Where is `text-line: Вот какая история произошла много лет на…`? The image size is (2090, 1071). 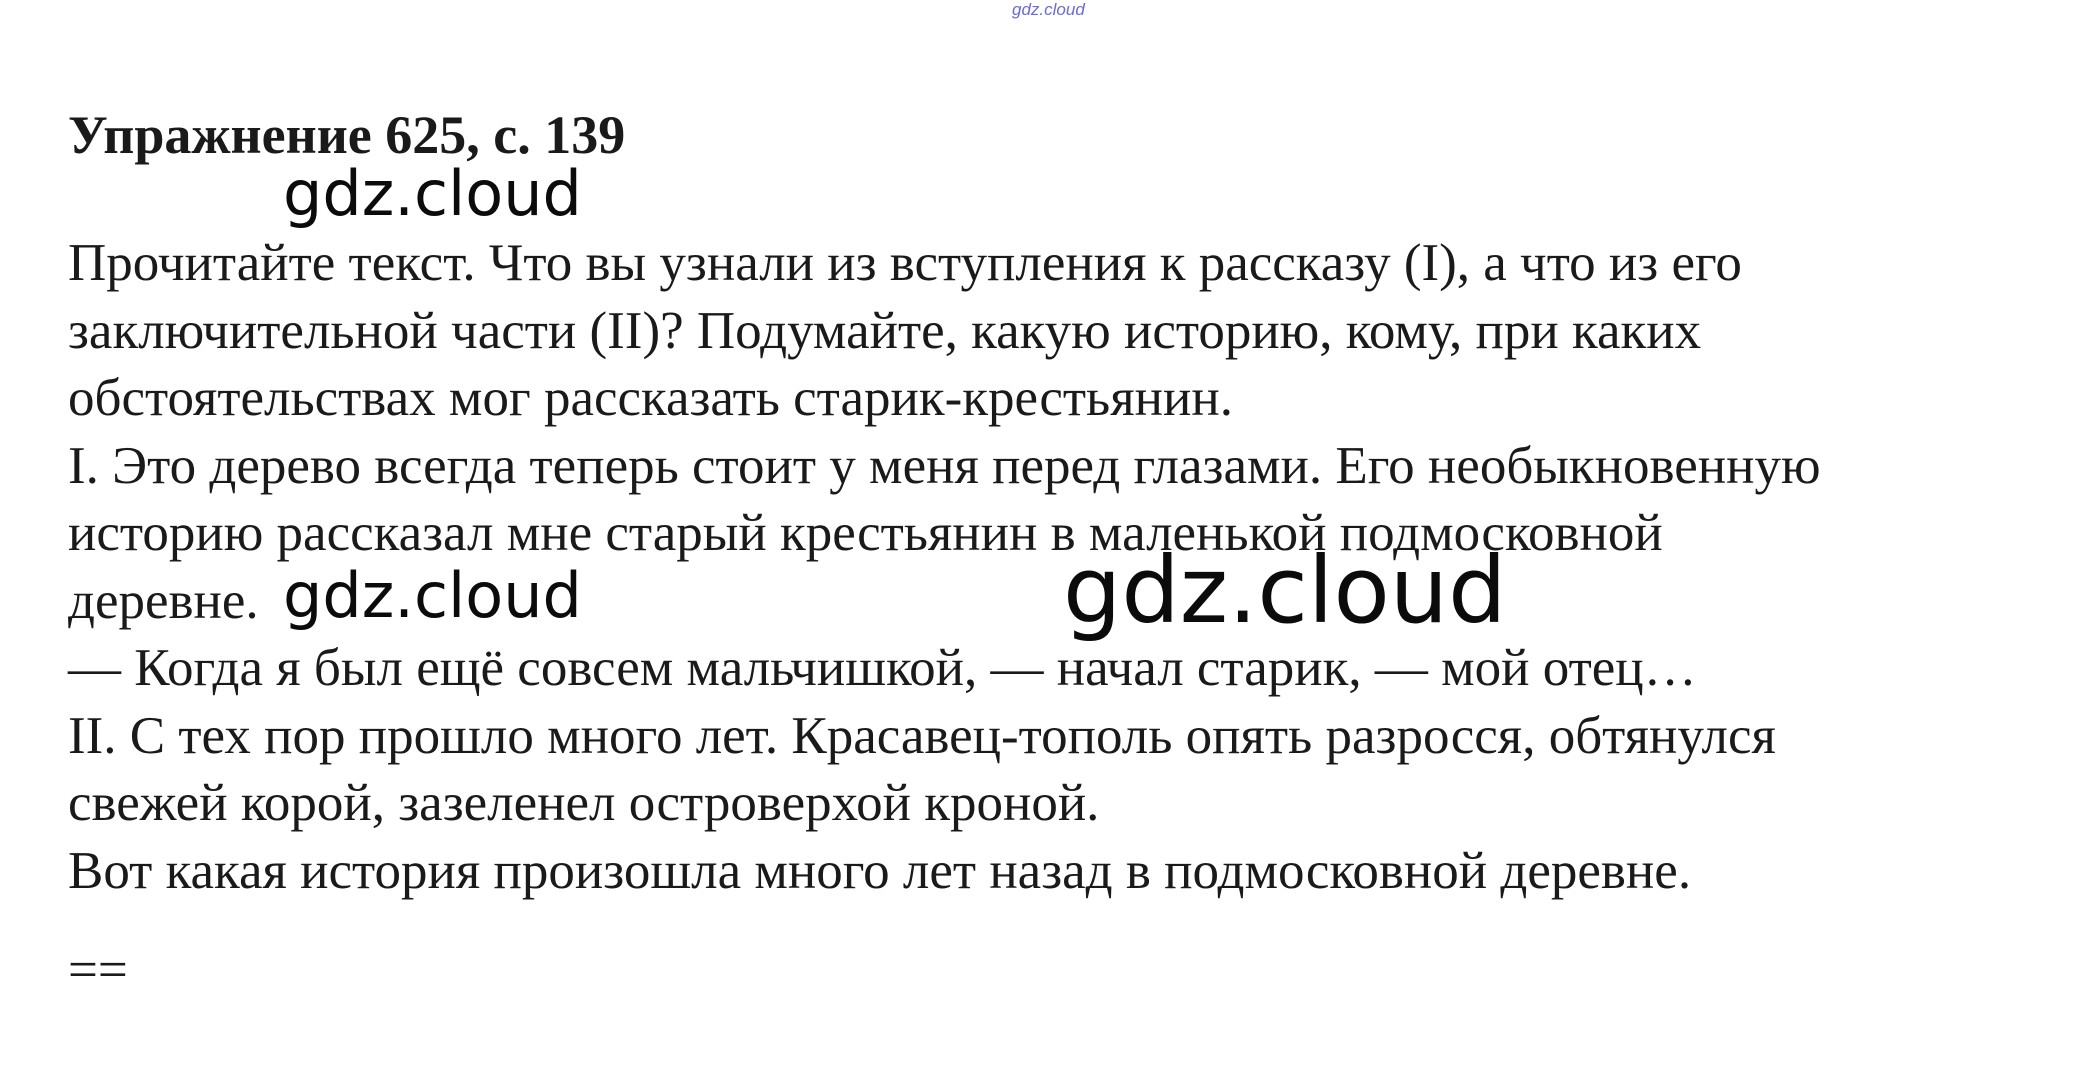
text-line: Вот какая история произошла много лет на… is located at coordinates (880, 870).